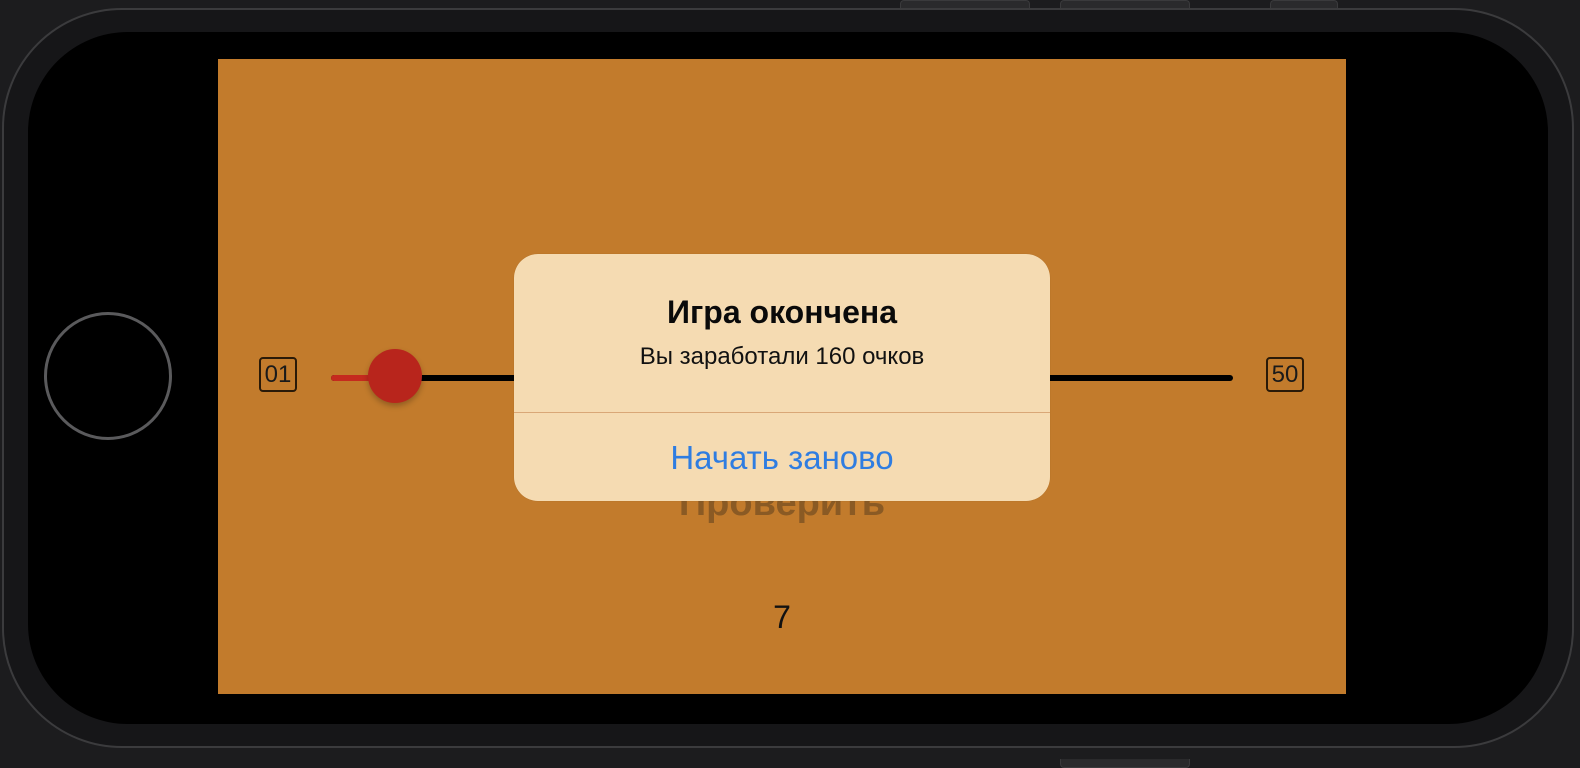 Image resolution: width=1580 pixels, height=768 pixels. Describe the element at coordinates (108, 376) in the screenshot. I see `home-button` at that location.